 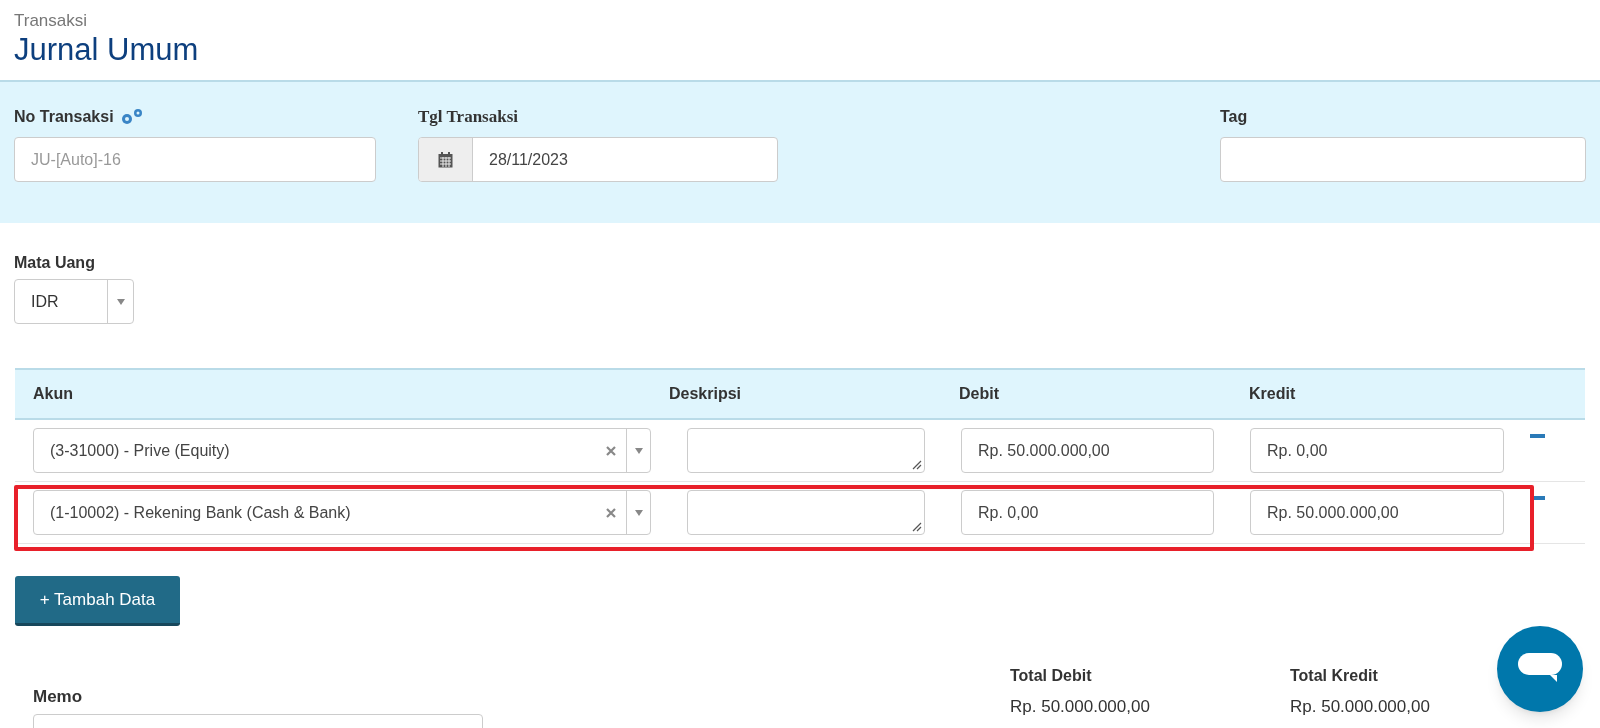 What do you see at coordinates (51, 21) in the screenshot?
I see `breadcrumb: Transaksi` at bounding box center [51, 21].